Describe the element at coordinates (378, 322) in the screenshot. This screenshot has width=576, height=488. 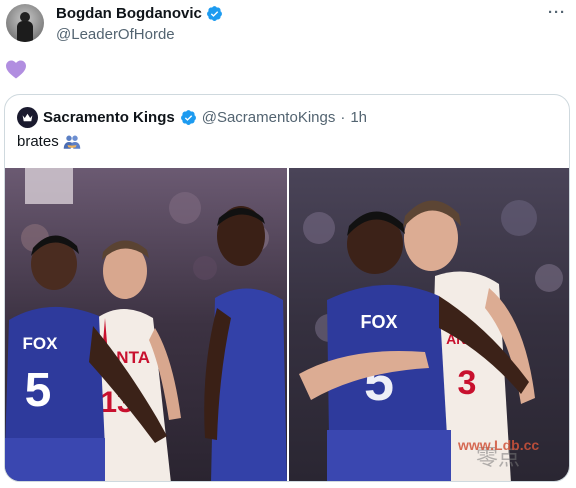
I see `jersey-right-fox-name: FOX` at that location.